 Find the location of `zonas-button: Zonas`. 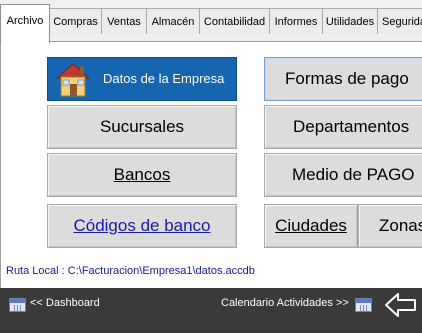

zonas-button: Zonas is located at coordinates (390, 226).